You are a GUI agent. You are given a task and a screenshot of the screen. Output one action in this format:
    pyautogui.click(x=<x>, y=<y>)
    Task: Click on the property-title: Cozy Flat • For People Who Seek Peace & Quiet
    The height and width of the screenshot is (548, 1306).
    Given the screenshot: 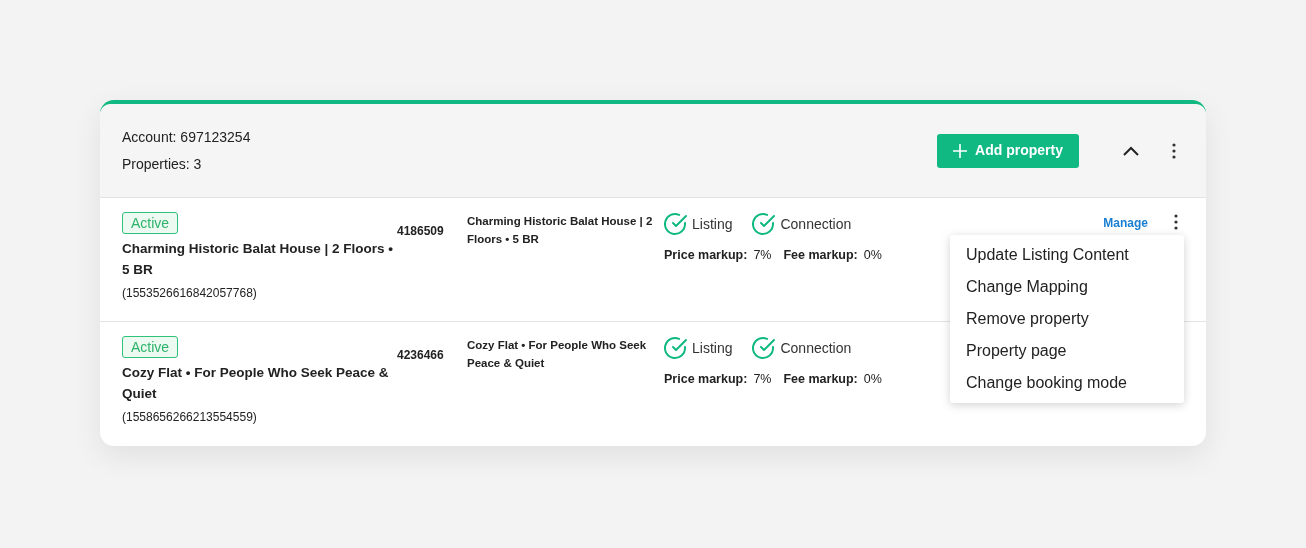 What is the action you would take?
    pyautogui.click(x=256, y=383)
    